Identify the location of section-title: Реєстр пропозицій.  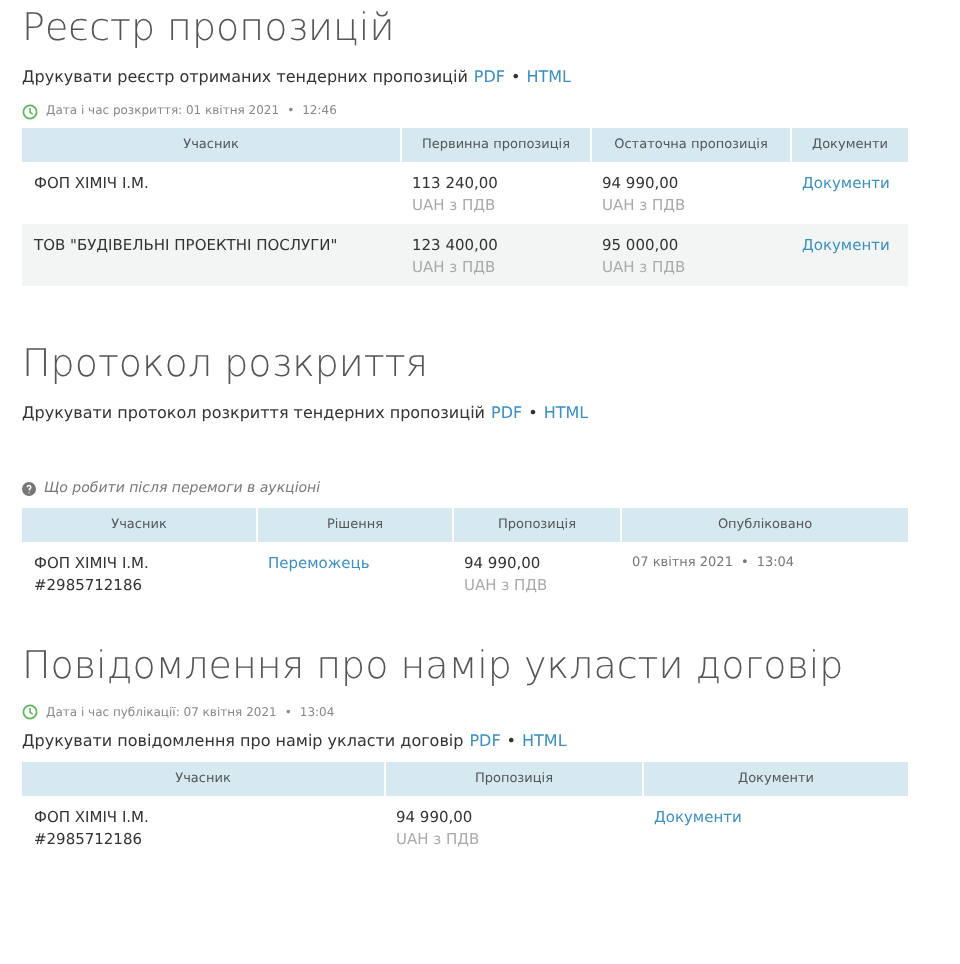
(209, 29).